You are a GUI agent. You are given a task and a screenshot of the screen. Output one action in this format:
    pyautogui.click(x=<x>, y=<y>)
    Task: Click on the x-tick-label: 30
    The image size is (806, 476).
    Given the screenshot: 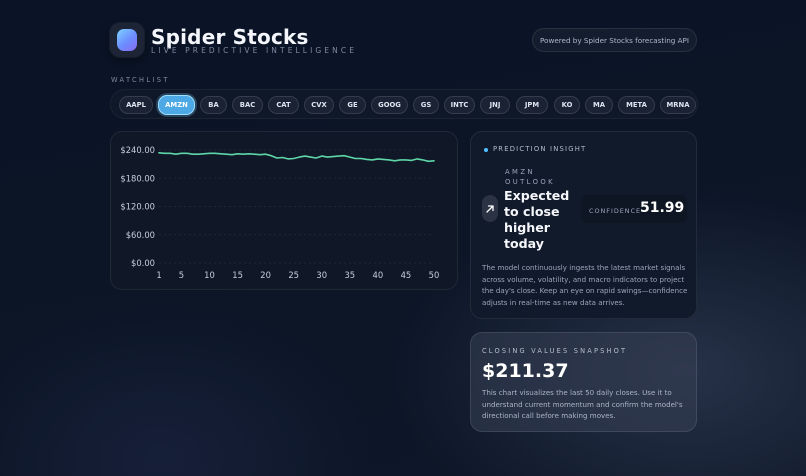 What is the action you would take?
    pyautogui.click(x=321, y=275)
    